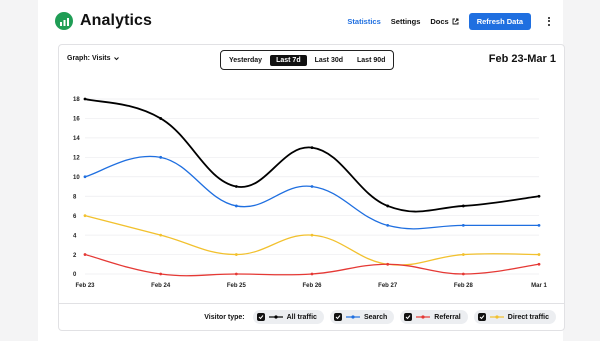 Image resolution: width=600 pixels, height=341 pixels. What do you see at coordinates (78, 58) in the screenshot?
I see `graph-select-label: Graph:` at bounding box center [78, 58].